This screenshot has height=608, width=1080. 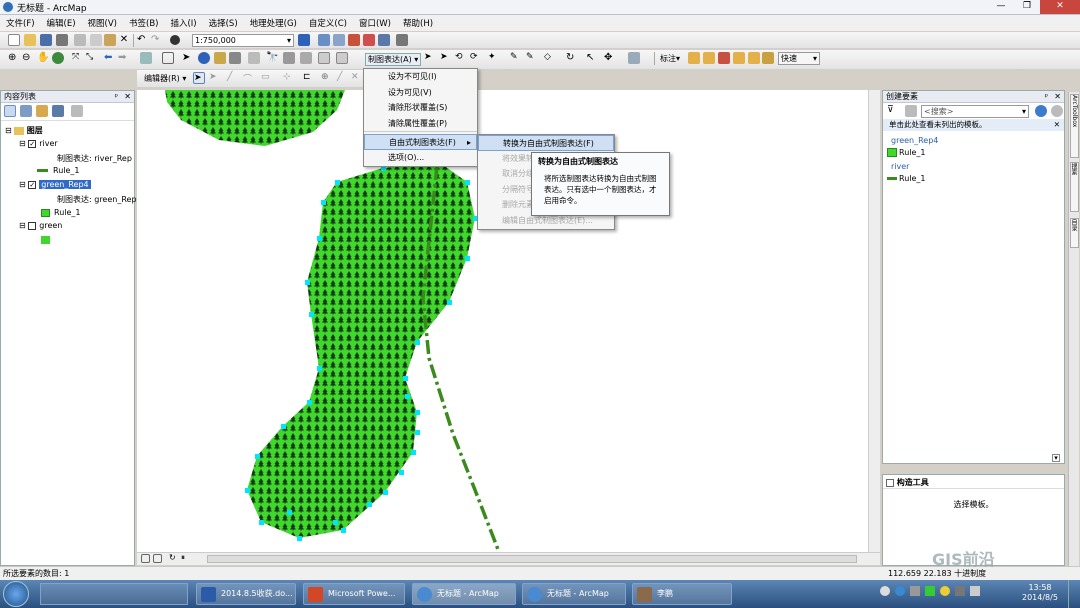 I want to click on measure-icon, so click(x=254, y=58).